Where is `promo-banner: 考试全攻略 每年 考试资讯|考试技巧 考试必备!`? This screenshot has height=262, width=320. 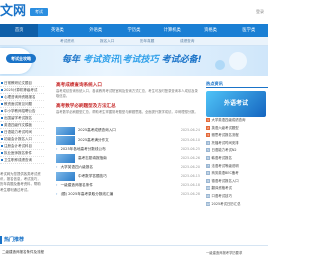 promo-banner: 考试全攻略 每年 考试资讯|考试技巧 考试必备! is located at coordinates (134, 61).